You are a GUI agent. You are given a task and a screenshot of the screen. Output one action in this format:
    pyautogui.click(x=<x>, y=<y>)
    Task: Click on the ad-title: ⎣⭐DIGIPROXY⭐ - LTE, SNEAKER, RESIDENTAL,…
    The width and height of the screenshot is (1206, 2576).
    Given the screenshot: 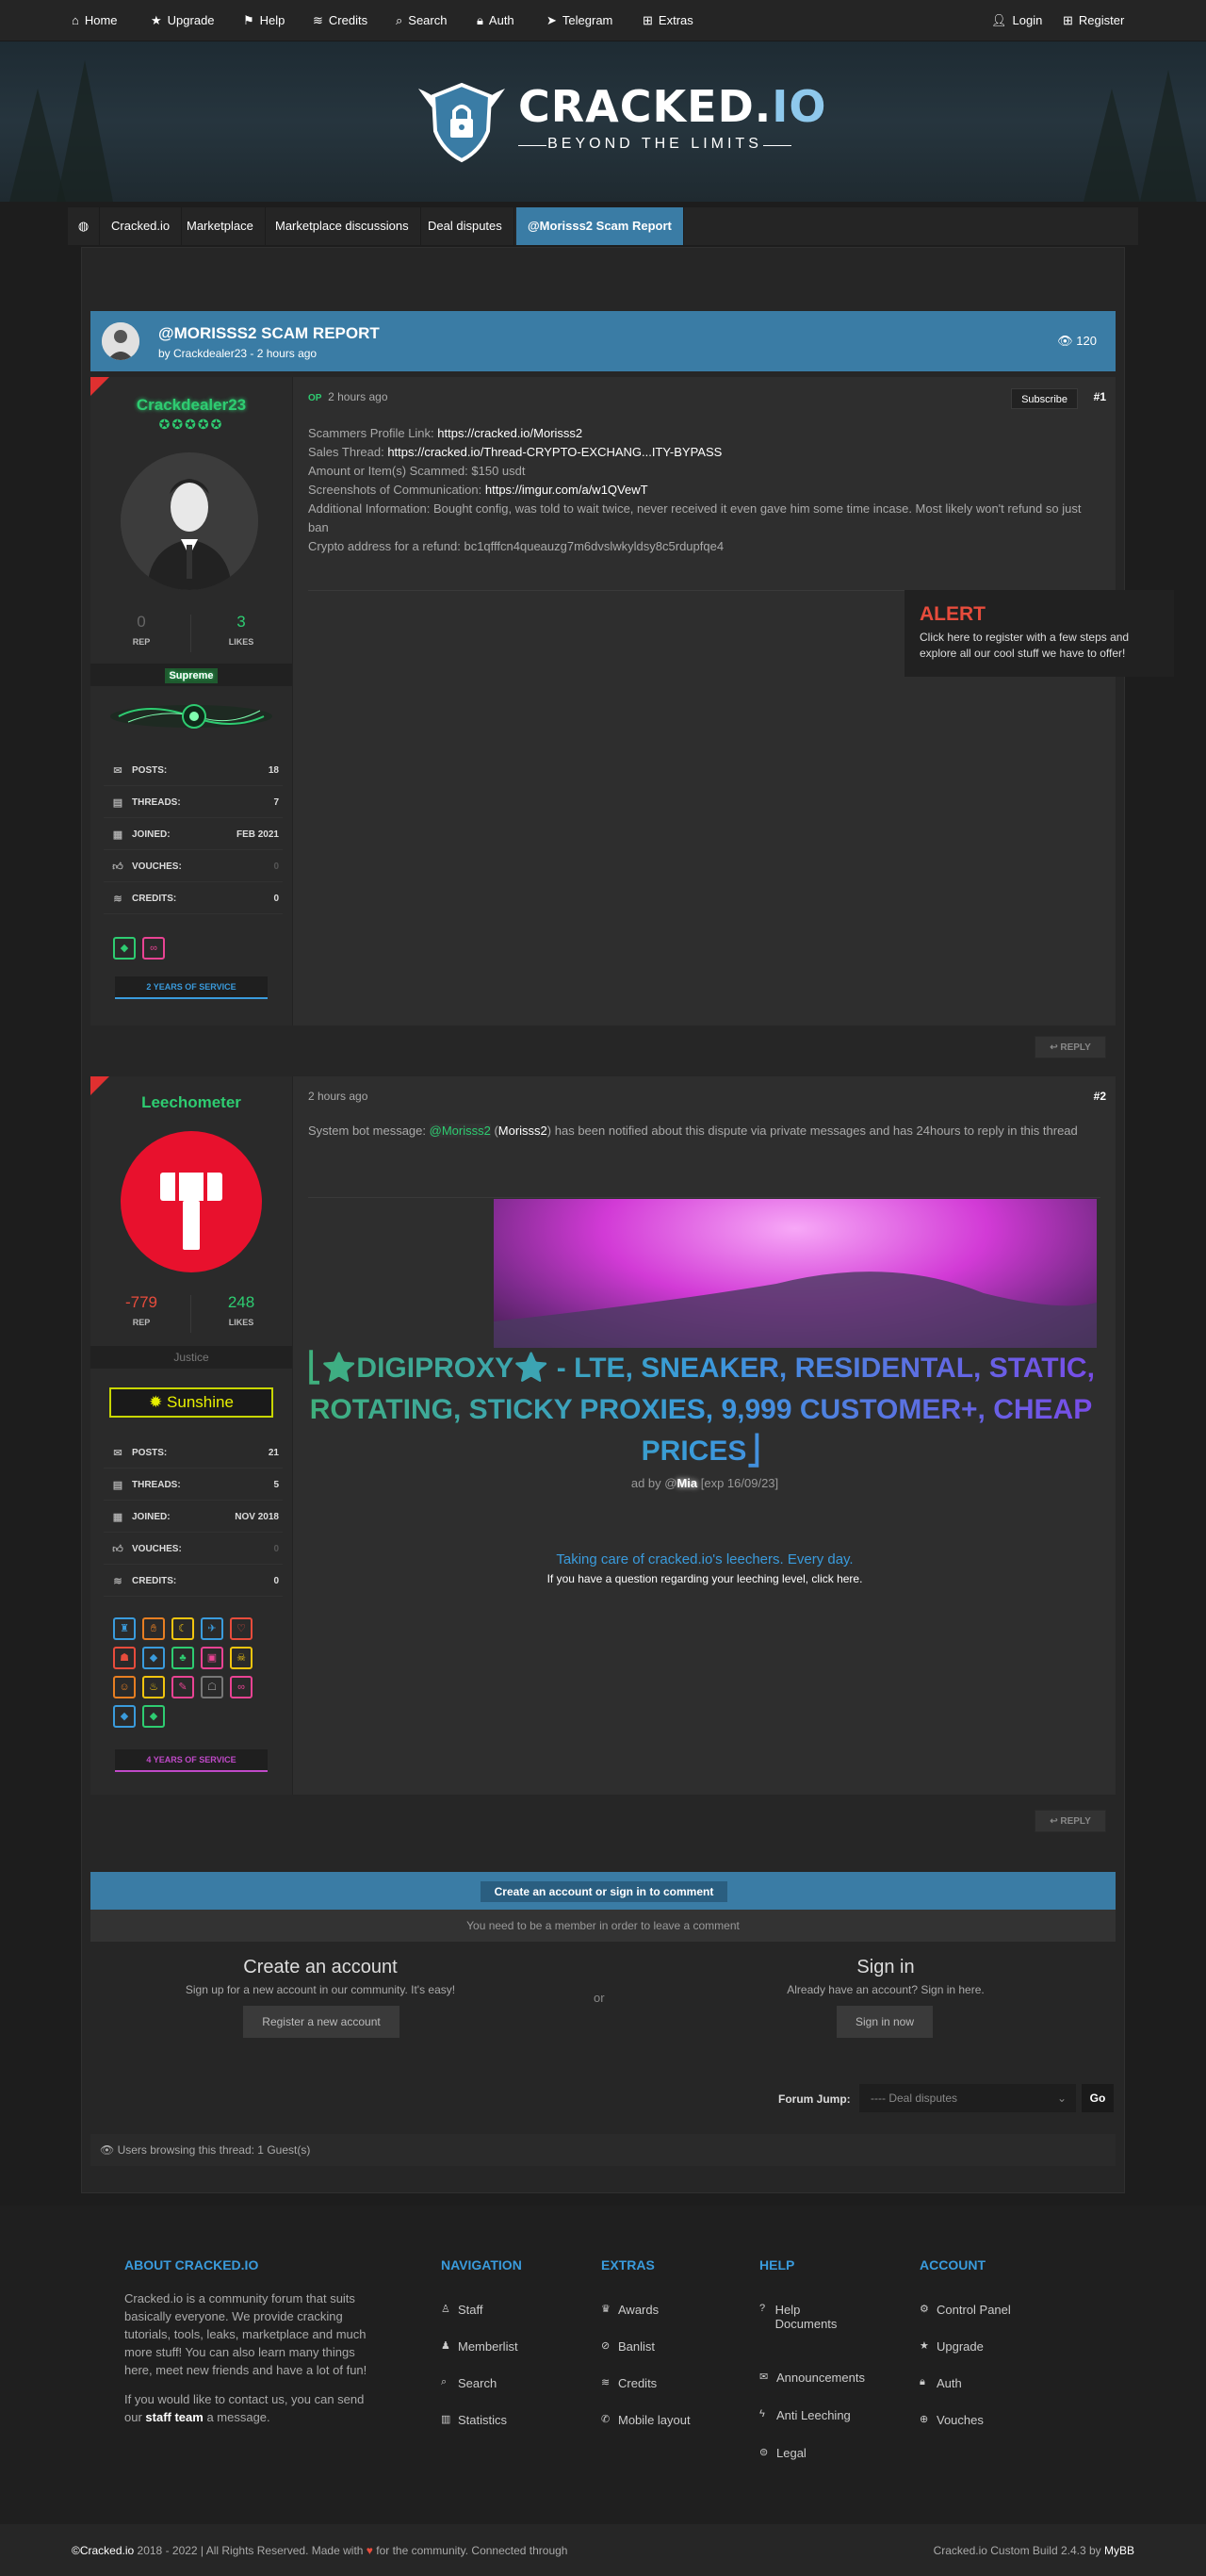 What is the action you would take?
    pyautogui.click(x=701, y=1410)
    